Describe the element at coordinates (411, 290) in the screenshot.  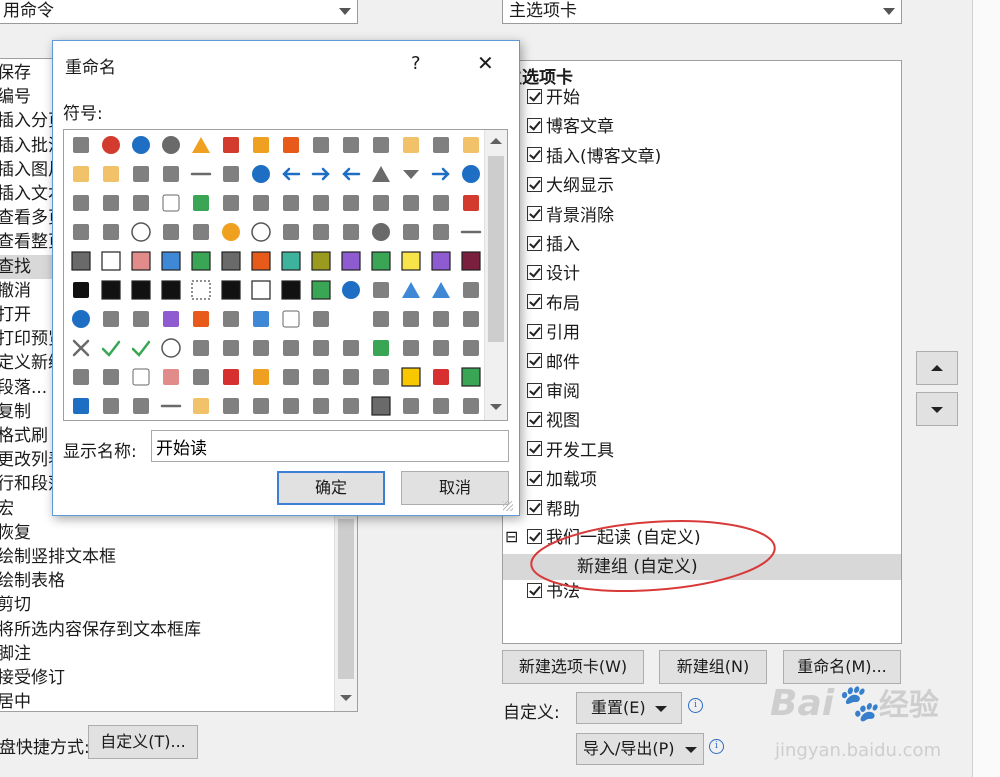
I see `pyramid-icon` at that location.